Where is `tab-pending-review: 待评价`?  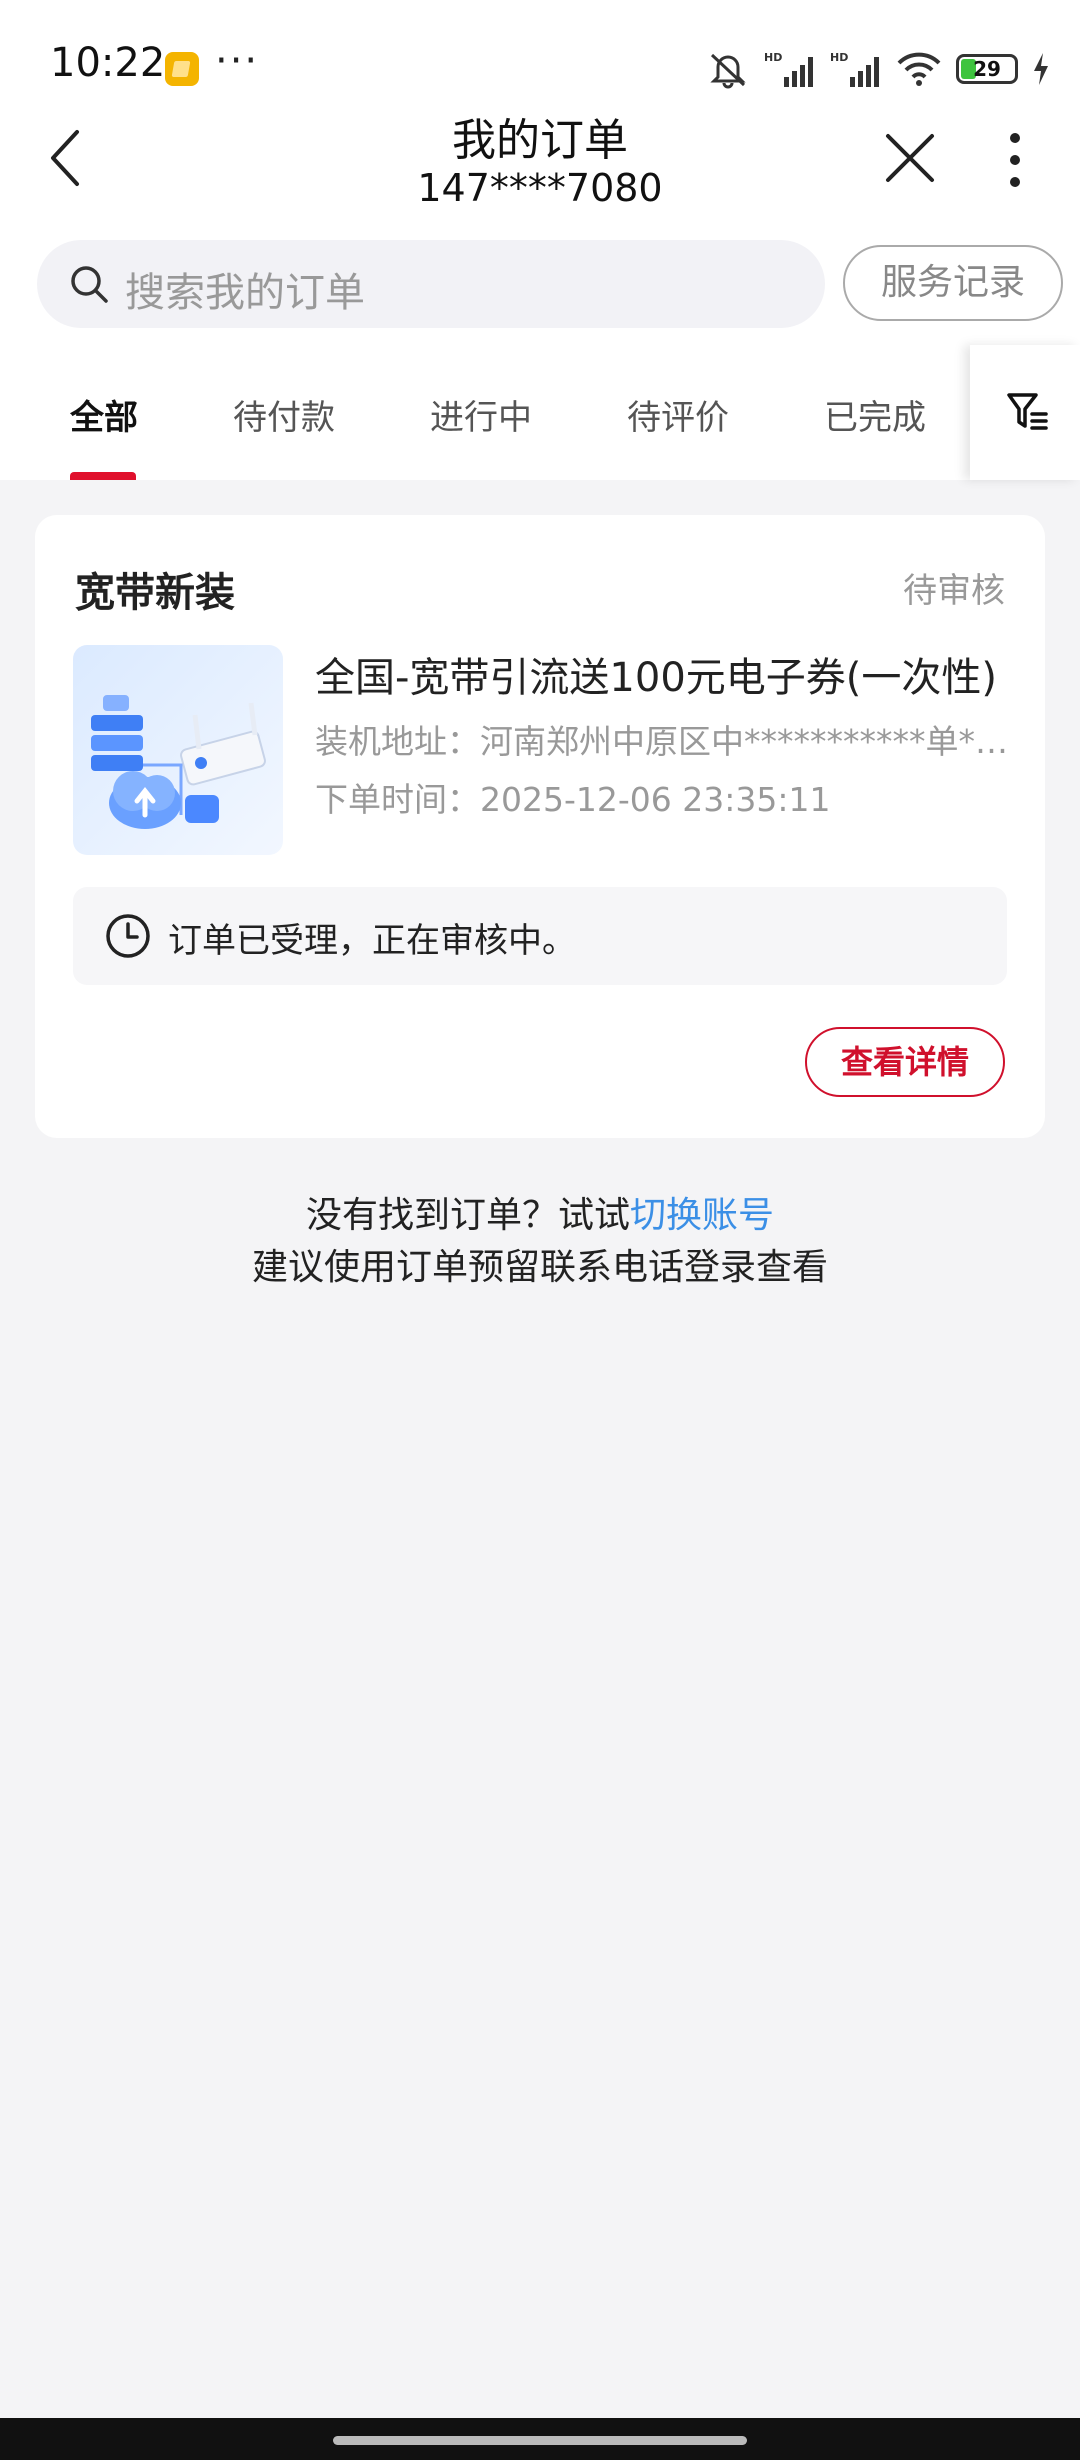
tab-pending-review: 待评价 is located at coordinates (678, 414).